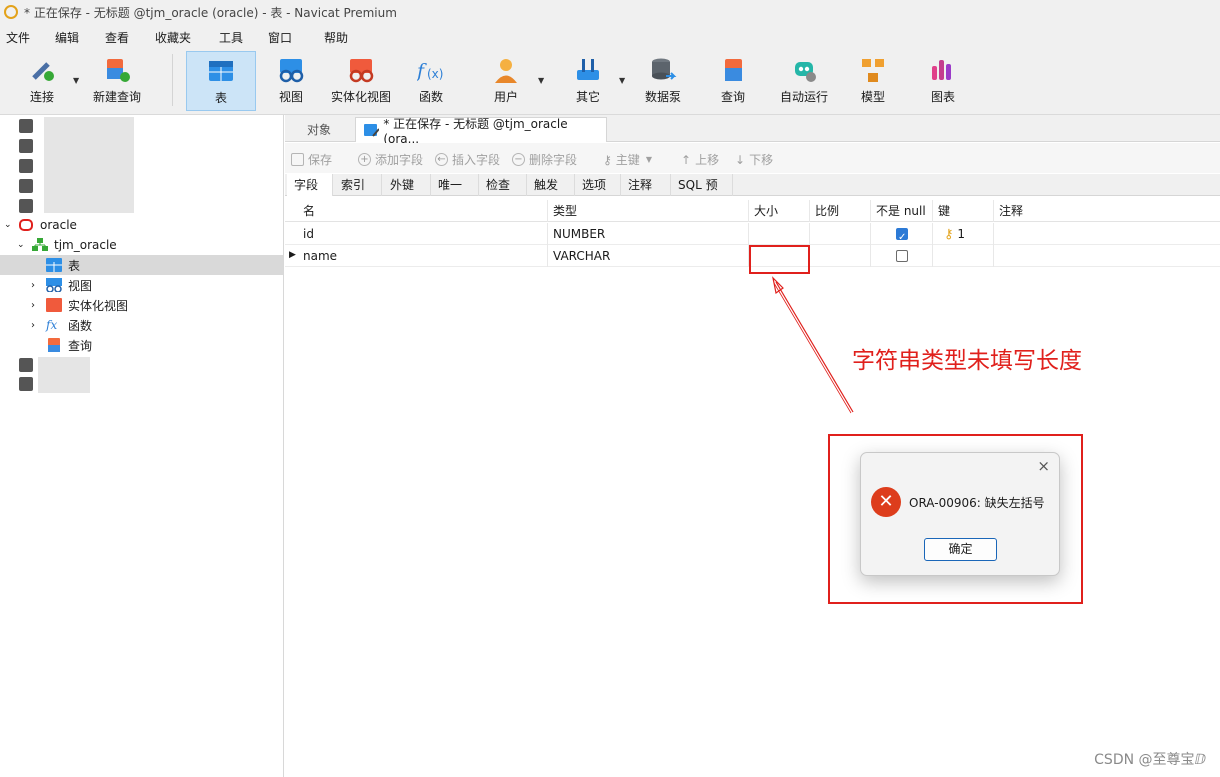 The height and width of the screenshot is (777, 1220). Describe the element at coordinates (960, 549) in the screenshot. I see `ok-button: 确定` at that location.